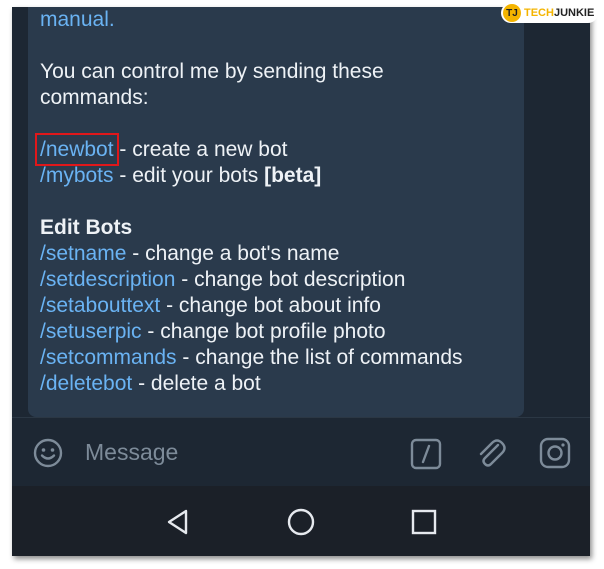 The image size is (604, 569). Describe the element at coordinates (86, 383) in the screenshot. I see `command-link-deletebot: /deletebot` at that location.